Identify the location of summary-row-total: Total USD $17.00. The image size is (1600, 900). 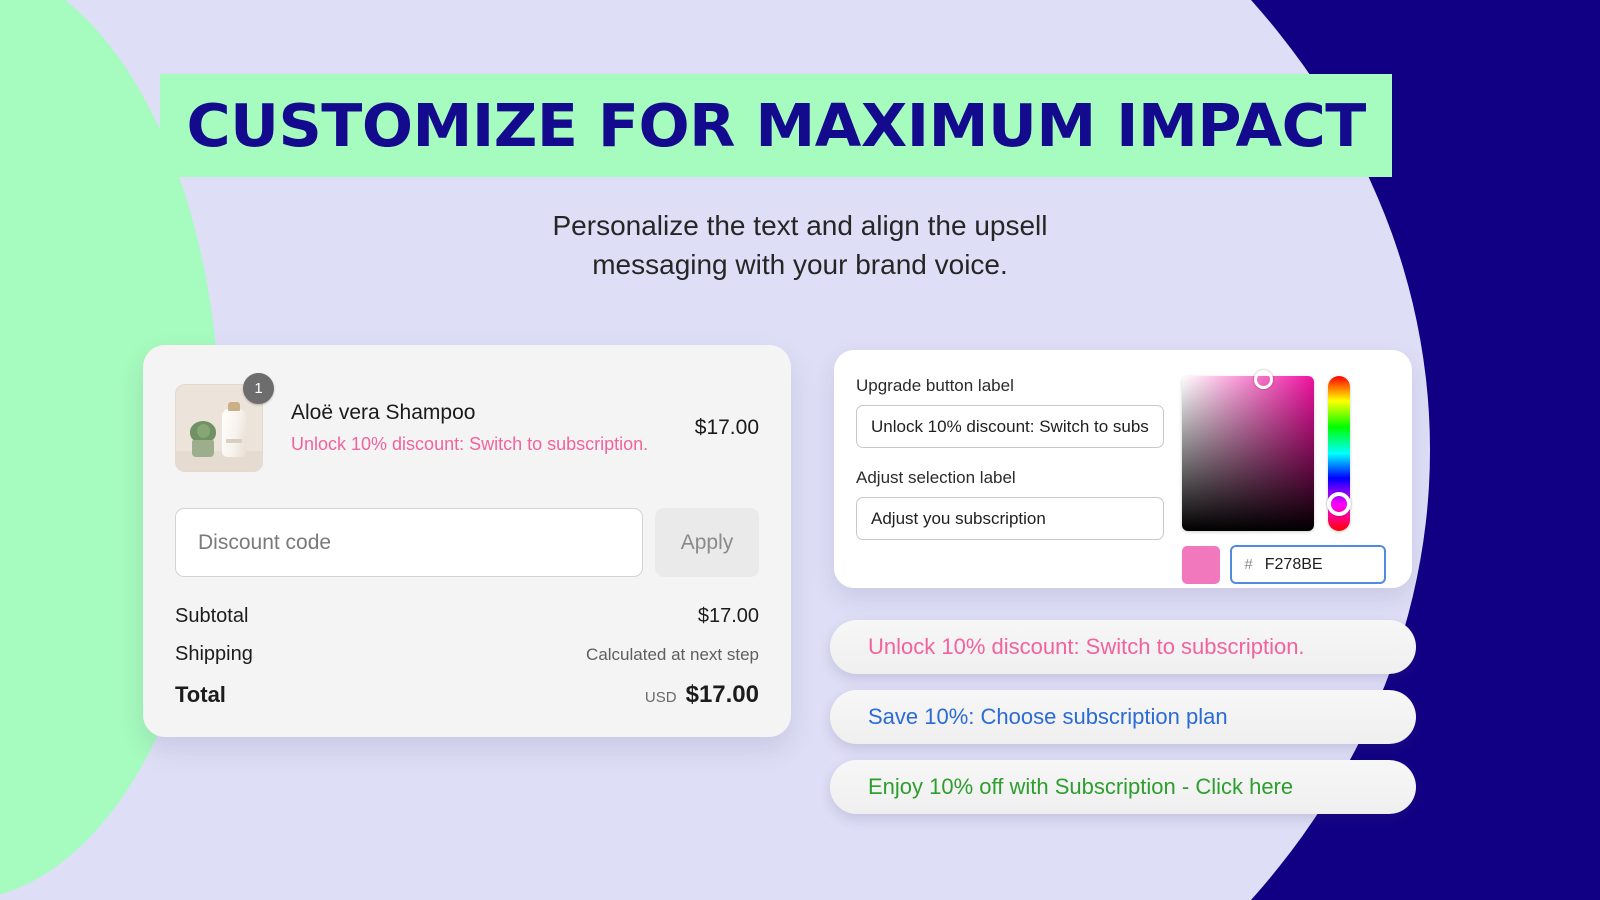
(467, 695).